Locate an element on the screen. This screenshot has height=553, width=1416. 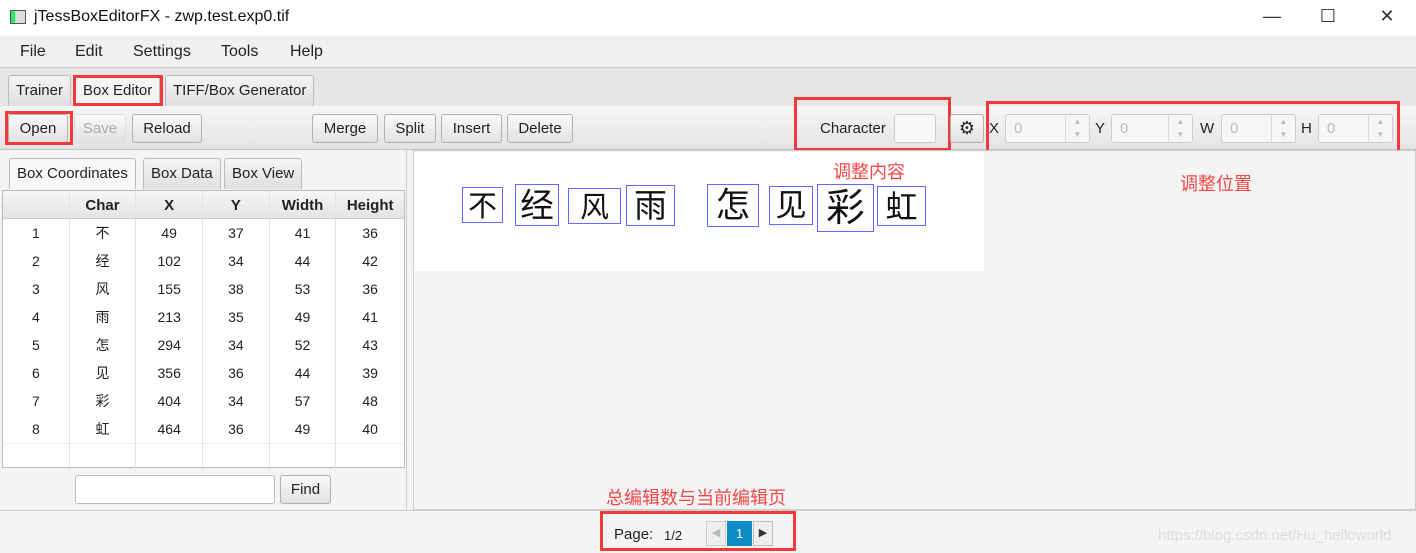
maximize-button: ☐ is located at coordinates (1328, 16).